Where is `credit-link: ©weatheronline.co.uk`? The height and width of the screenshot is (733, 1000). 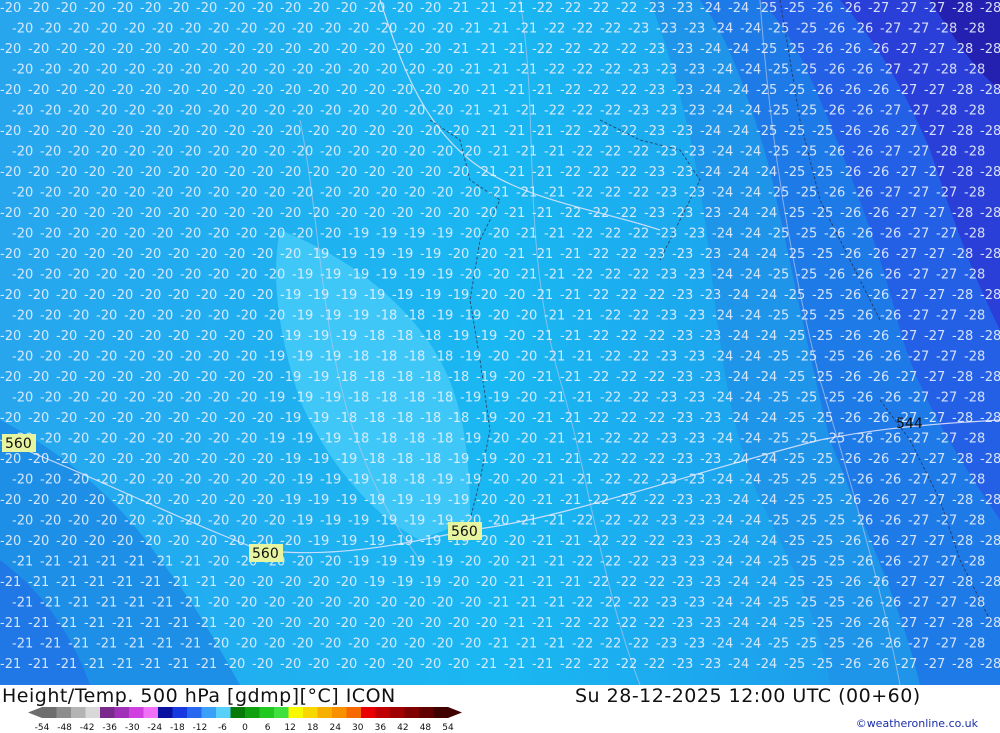
credit-link: ©weatheronline.co.uk is located at coordinates (917, 723).